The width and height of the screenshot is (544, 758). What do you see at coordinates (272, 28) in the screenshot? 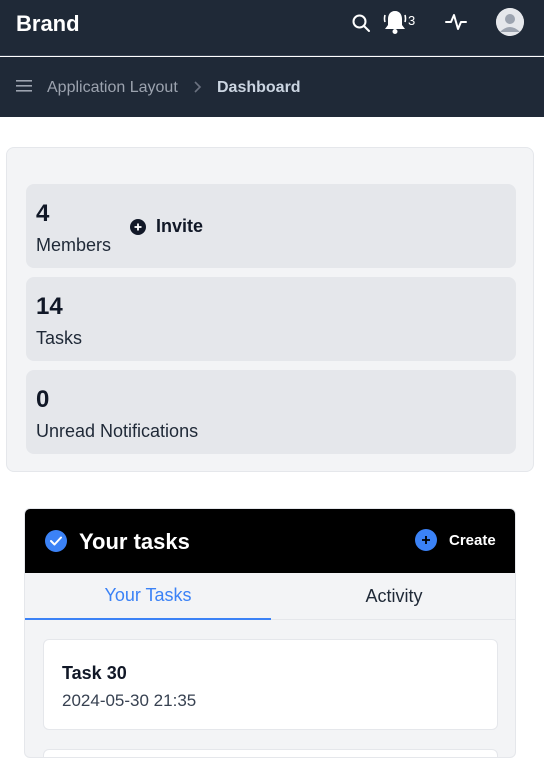
I see `top-navbar: Brand 3` at bounding box center [272, 28].